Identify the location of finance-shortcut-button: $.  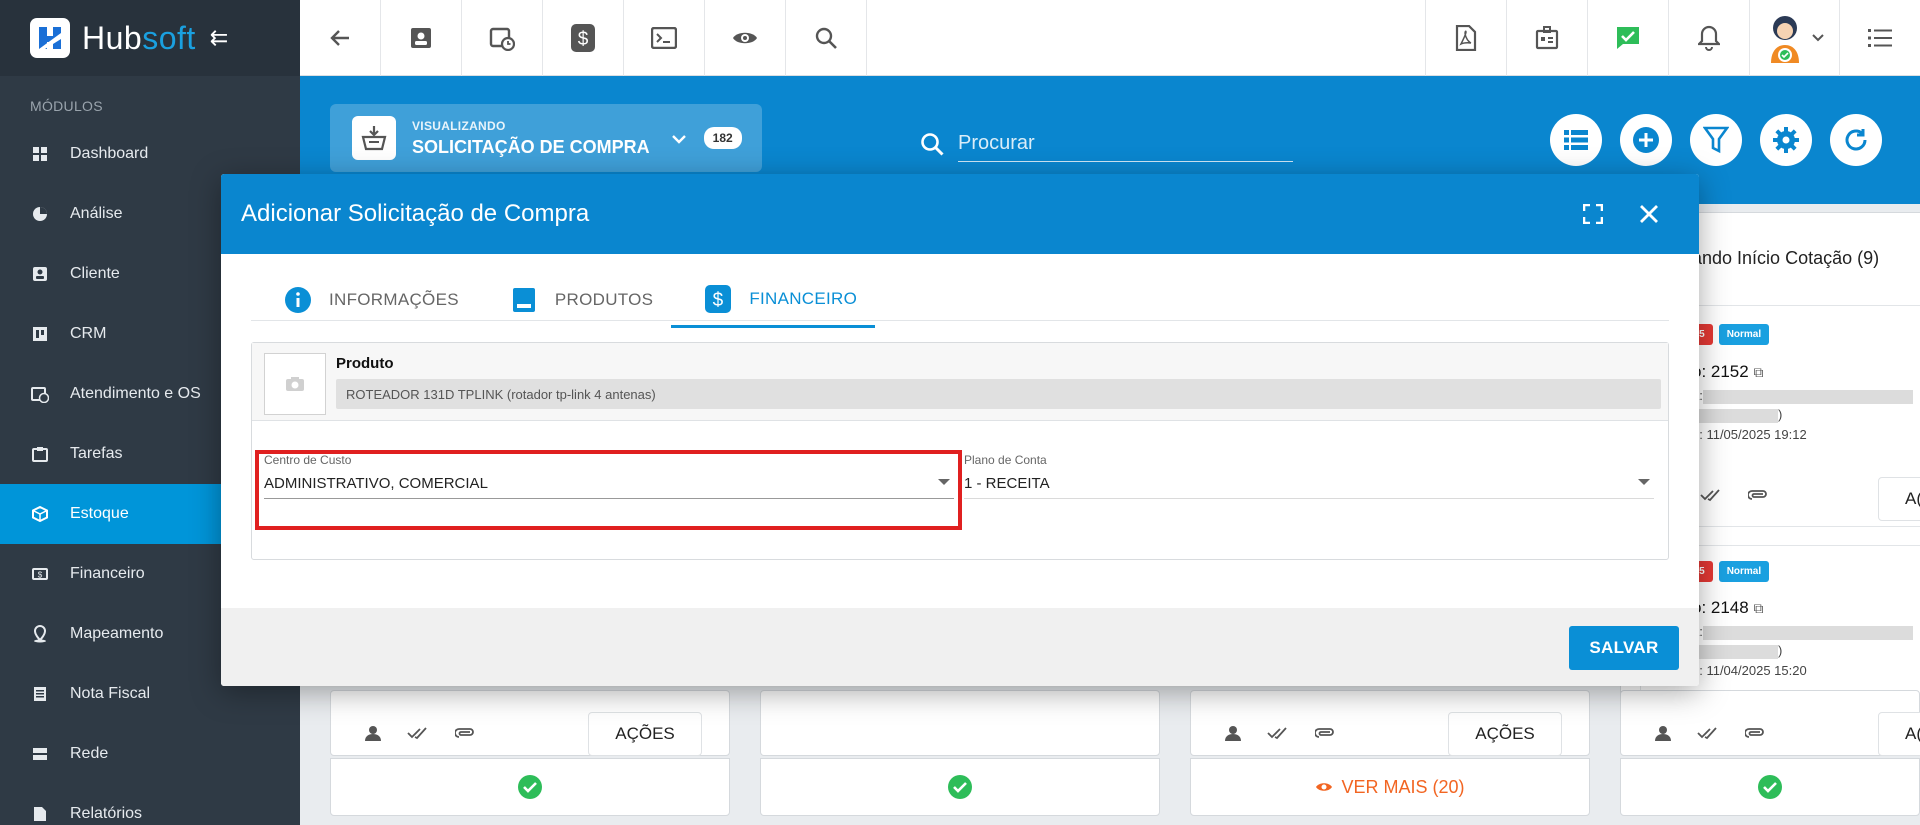
(583, 38).